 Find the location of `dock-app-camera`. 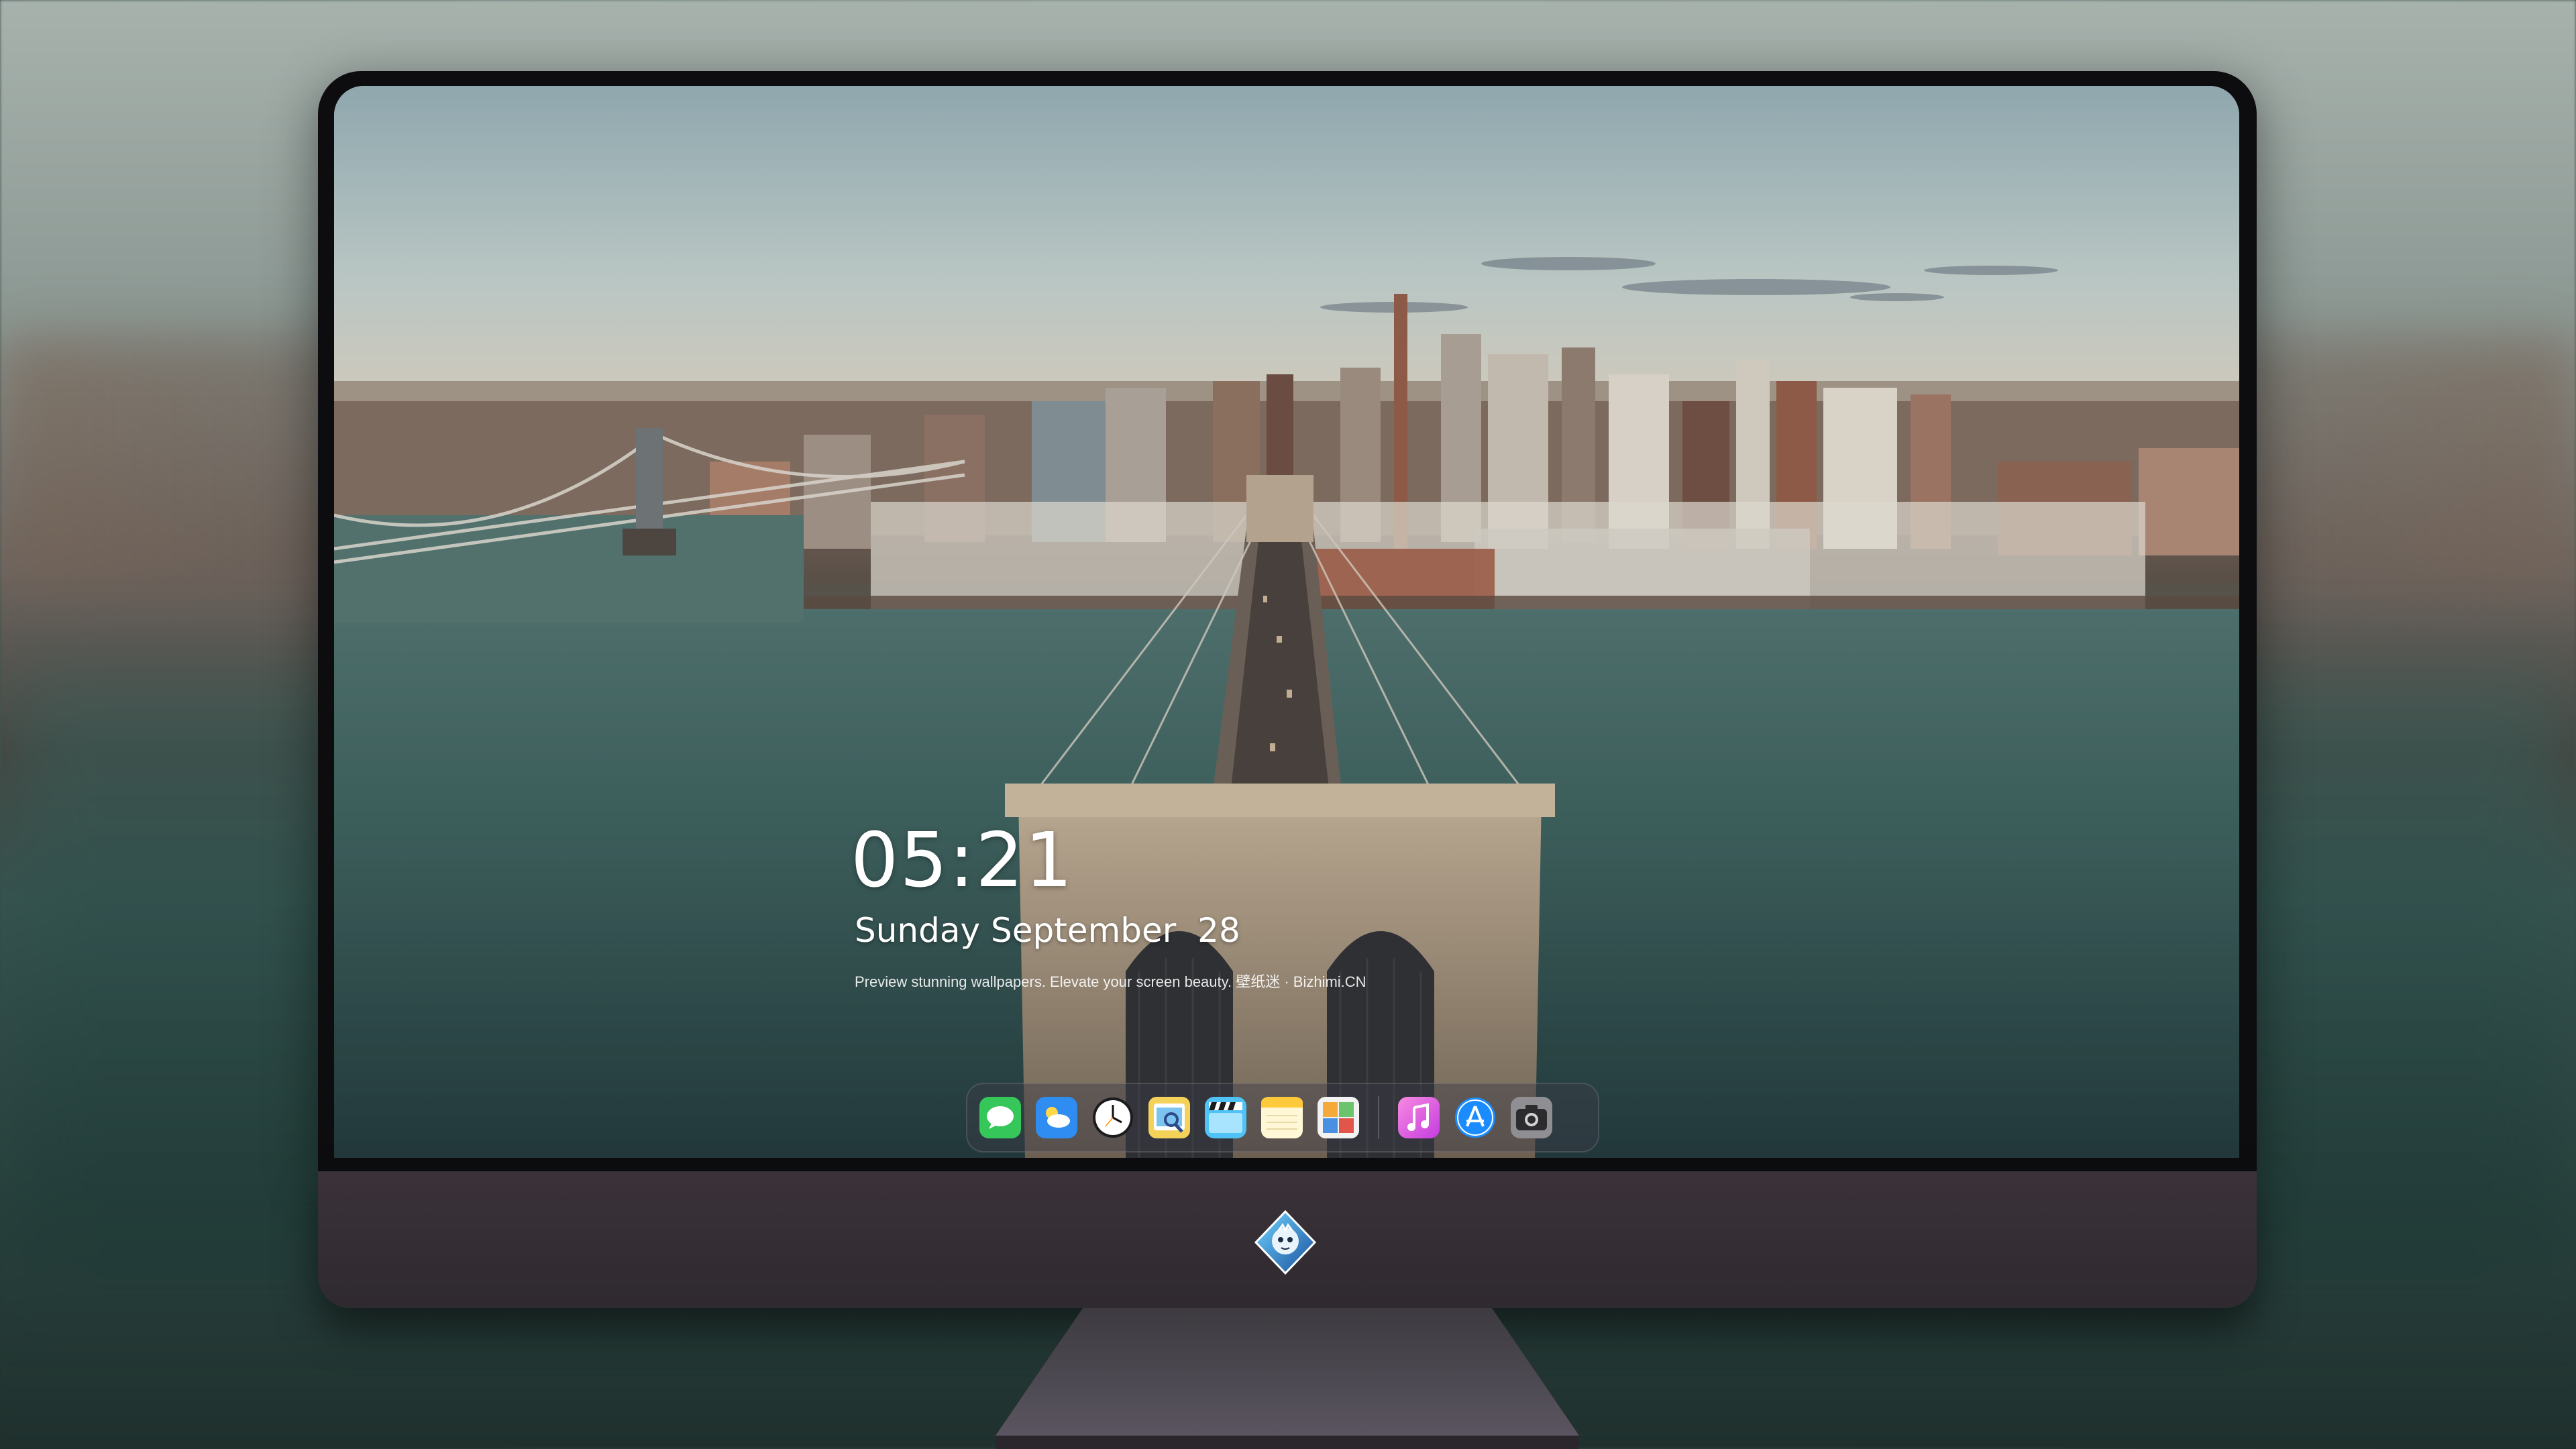

dock-app-camera is located at coordinates (1531, 1117).